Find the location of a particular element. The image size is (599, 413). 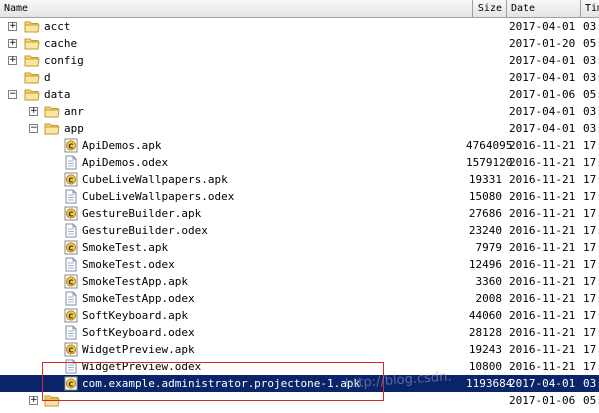

tree-folder-row: − data 2017-01-06 05: is located at coordinates (299, 94).